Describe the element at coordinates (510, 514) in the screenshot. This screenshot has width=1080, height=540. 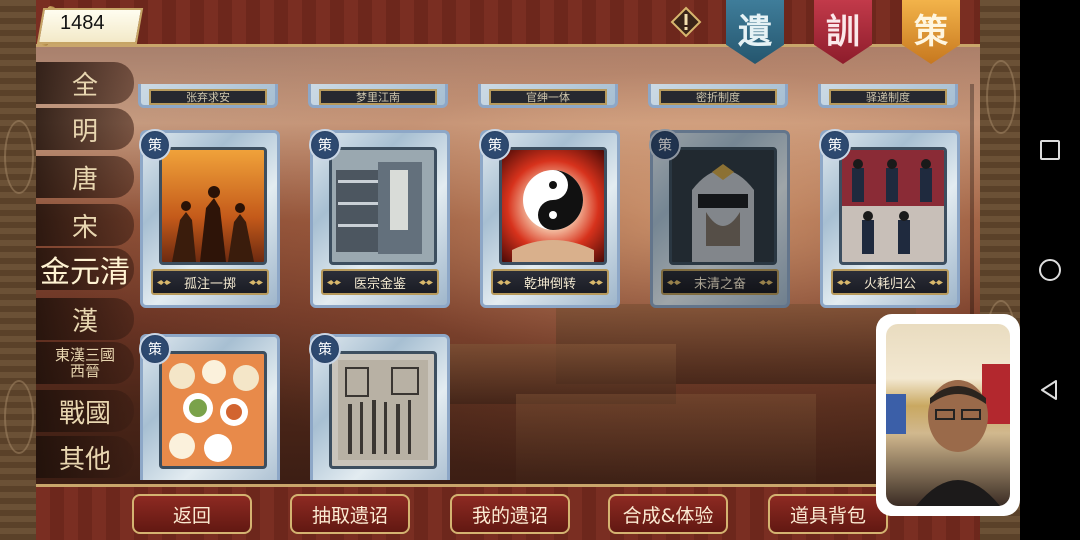
I see `my-edicts-button: 我的遗诏` at that location.